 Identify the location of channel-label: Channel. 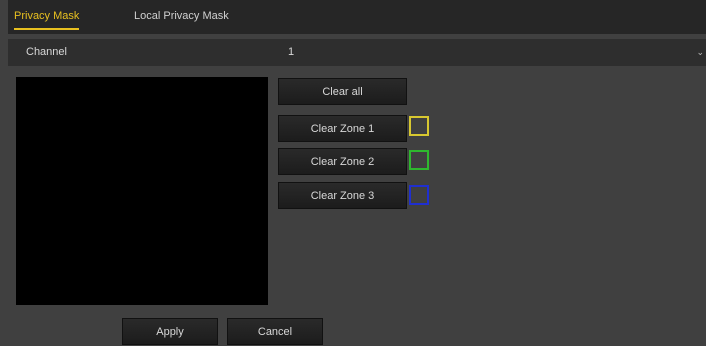
(46, 52).